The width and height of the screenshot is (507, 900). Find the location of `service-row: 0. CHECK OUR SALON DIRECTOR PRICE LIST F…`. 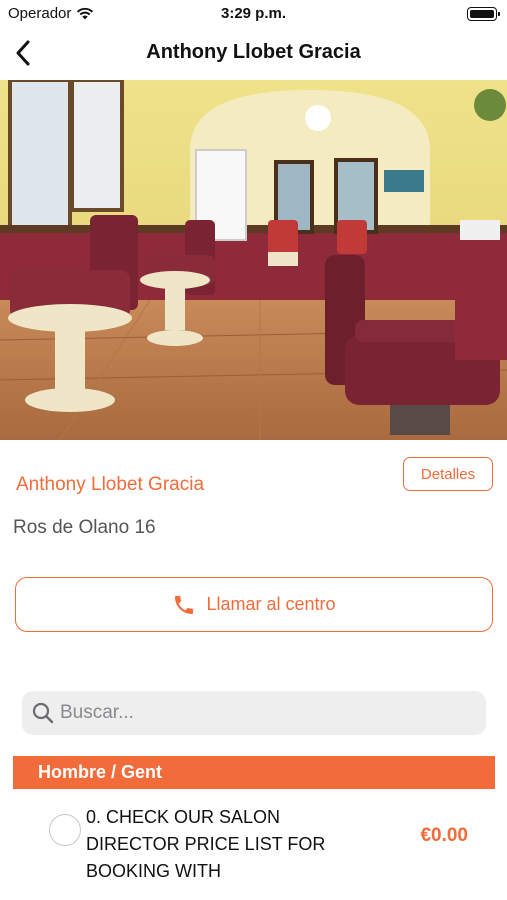

service-row: 0. CHECK OUR SALON DIRECTOR PRICE LIST F… is located at coordinates (253, 850).